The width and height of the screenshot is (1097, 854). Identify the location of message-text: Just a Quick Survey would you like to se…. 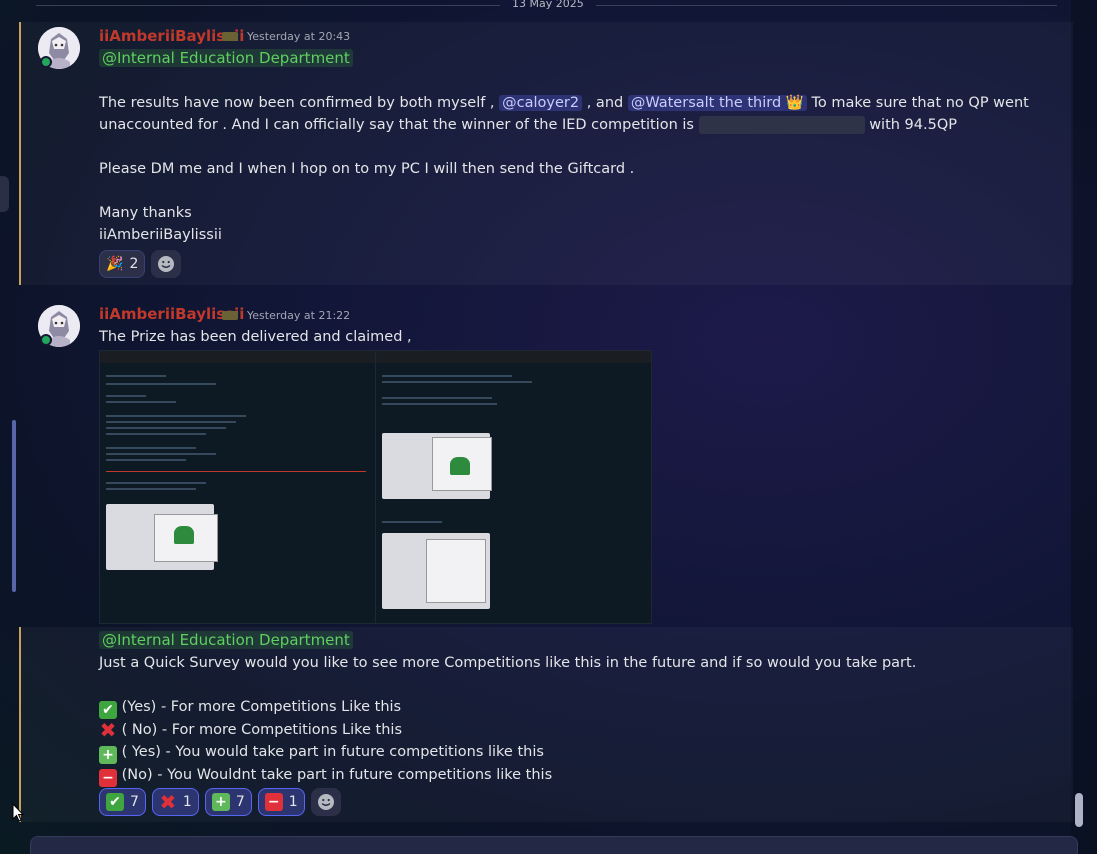
(508, 663).